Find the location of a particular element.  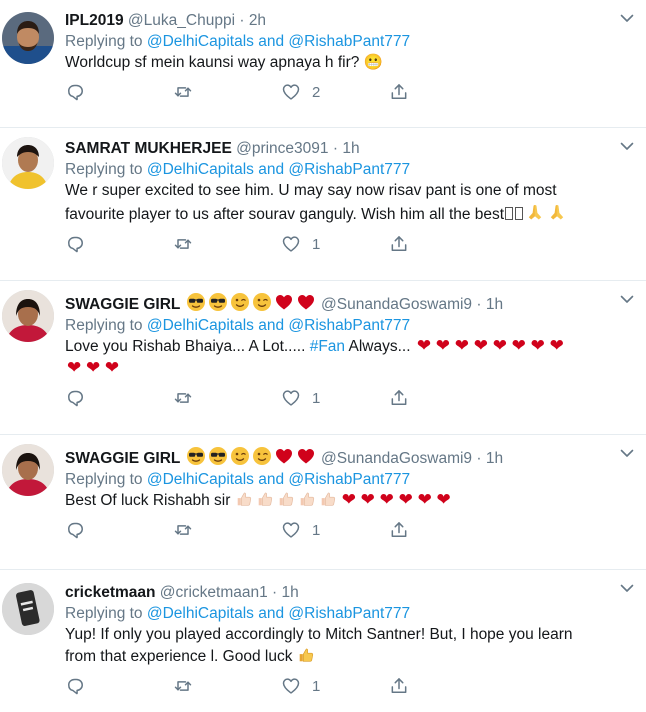

hashtag-link: #Fan is located at coordinates (327, 346).